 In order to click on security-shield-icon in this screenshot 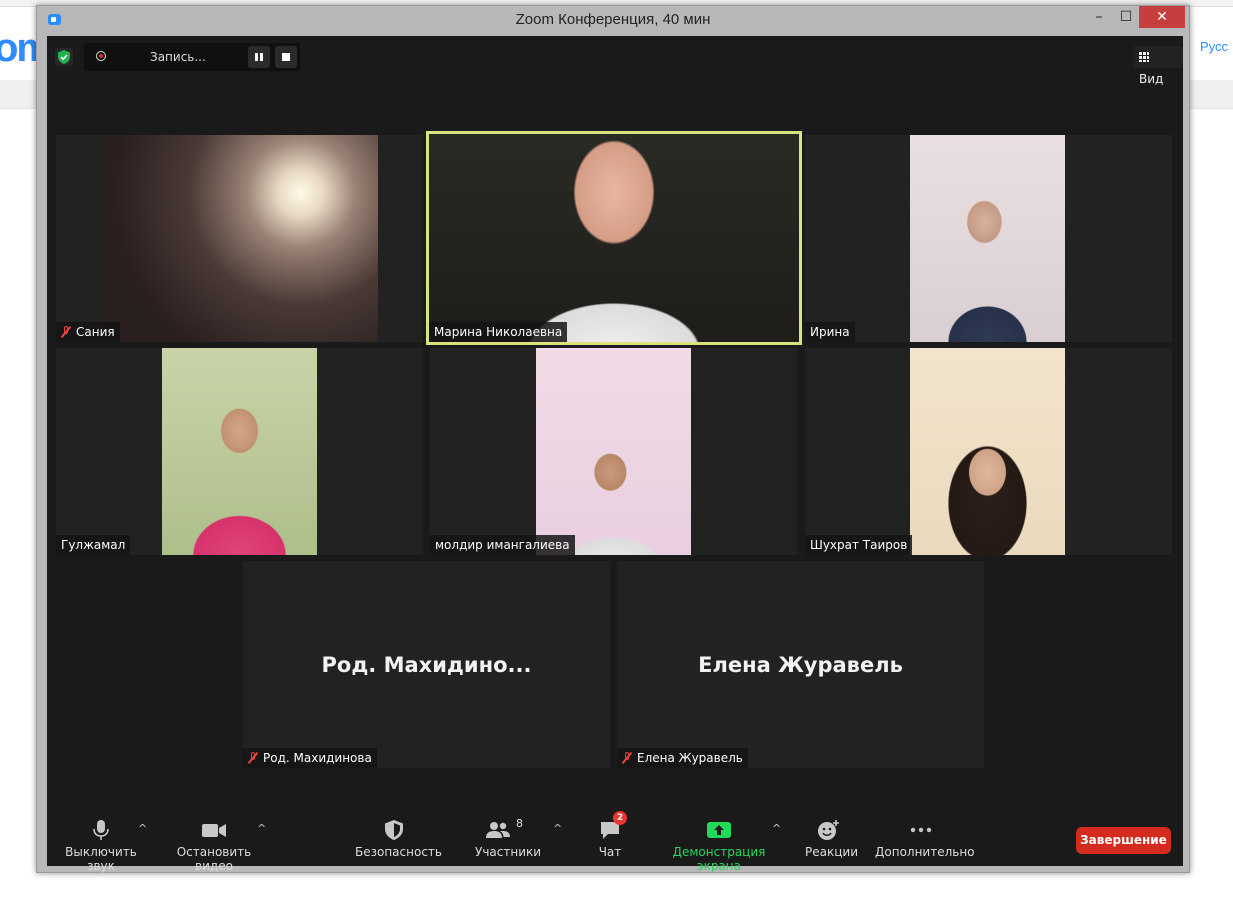, I will do `click(394, 830)`.